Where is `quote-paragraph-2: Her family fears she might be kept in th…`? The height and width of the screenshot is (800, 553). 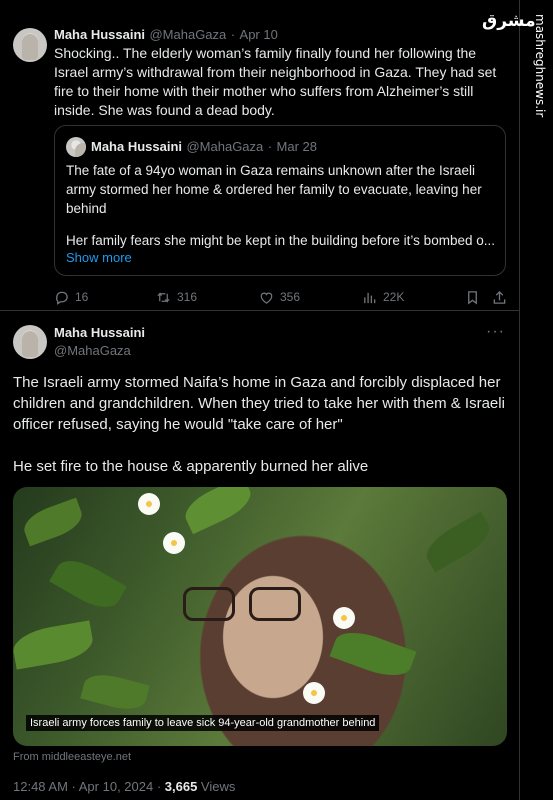 quote-paragraph-2: Her family fears she might be kept in th… is located at coordinates (280, 240).